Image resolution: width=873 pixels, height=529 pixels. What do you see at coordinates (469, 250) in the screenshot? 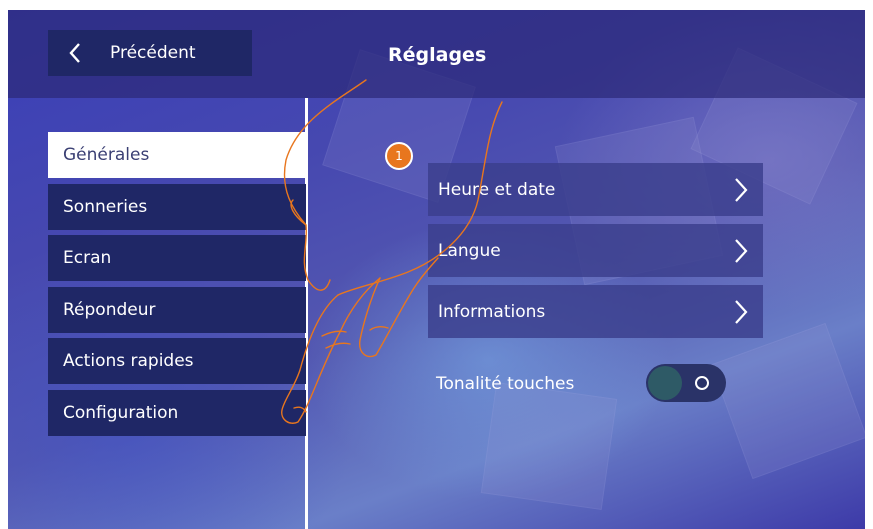
I see `row-label: Langue` at bounding box center [469, 250].